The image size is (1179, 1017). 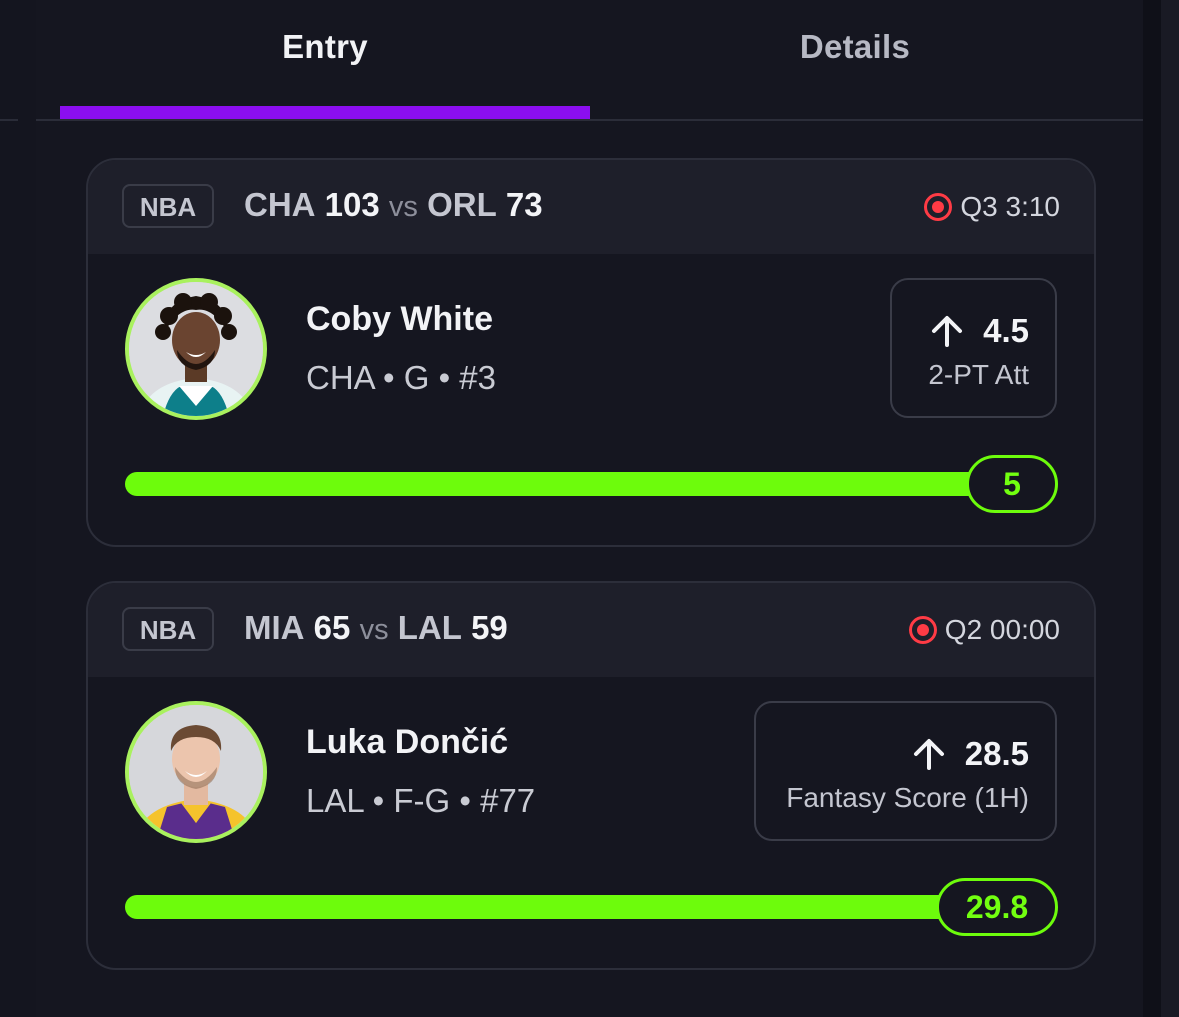 What do you see at coordinates (401, 377) in the screenshot?
I see `player-info: CHA • G • #3` at bounding box center [401, 377].